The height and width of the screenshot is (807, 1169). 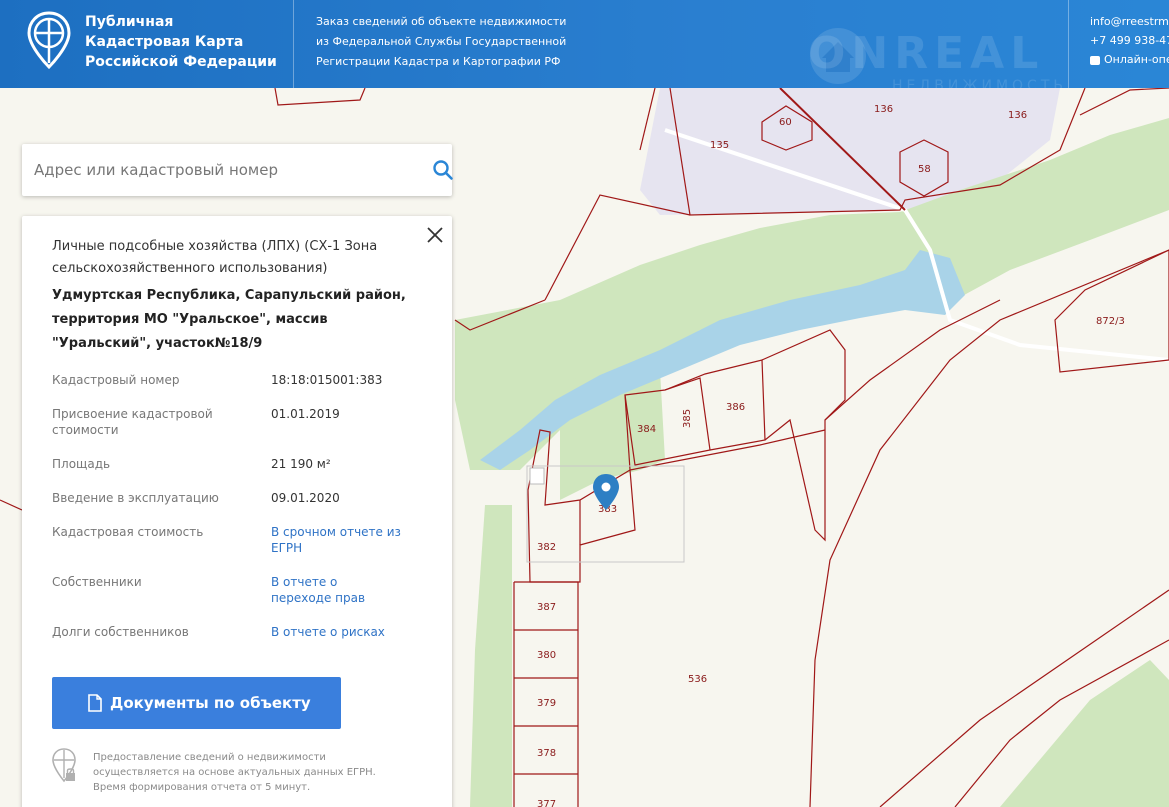 What do you see at coordinates (305, 498) in the screenshot?
I see `commissioning-value: 09.01.2020` at bounding box center [305, 498].